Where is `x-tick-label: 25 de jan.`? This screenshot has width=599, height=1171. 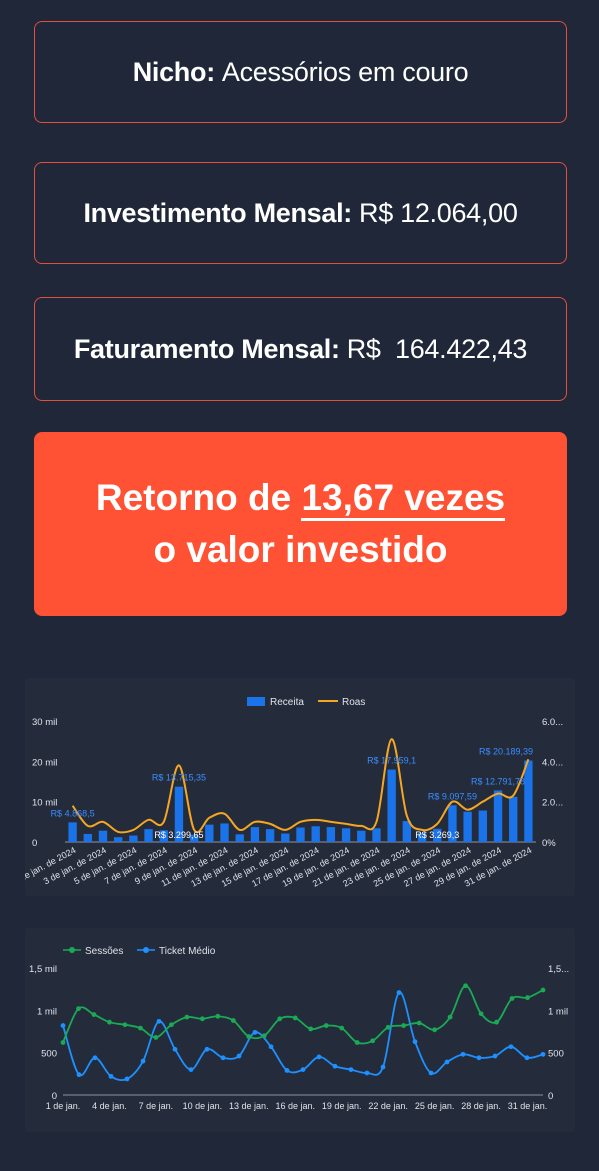 x-tick-label: 25 de jan. is located at coordinates (435, 1106).